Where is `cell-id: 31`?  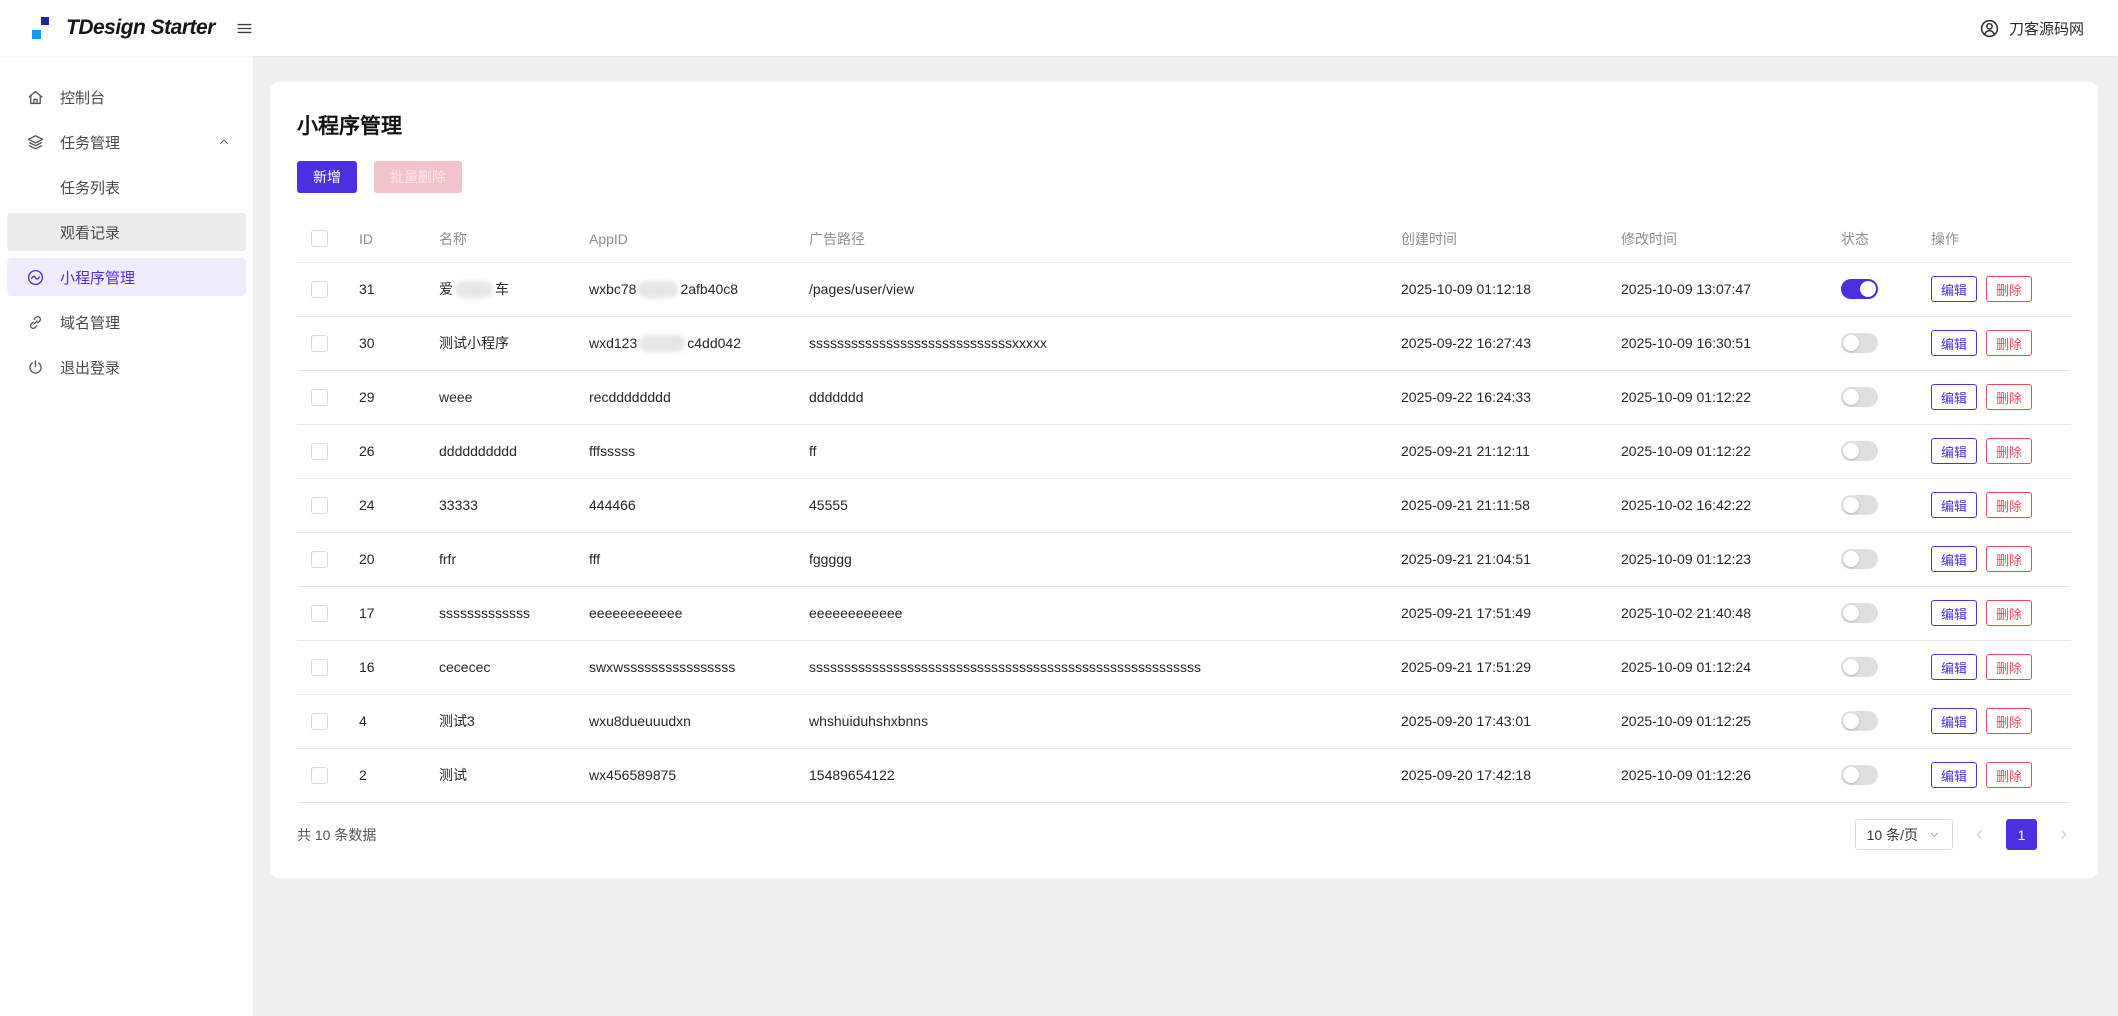
cell-id: 31 is located at coordinates (399, 289).